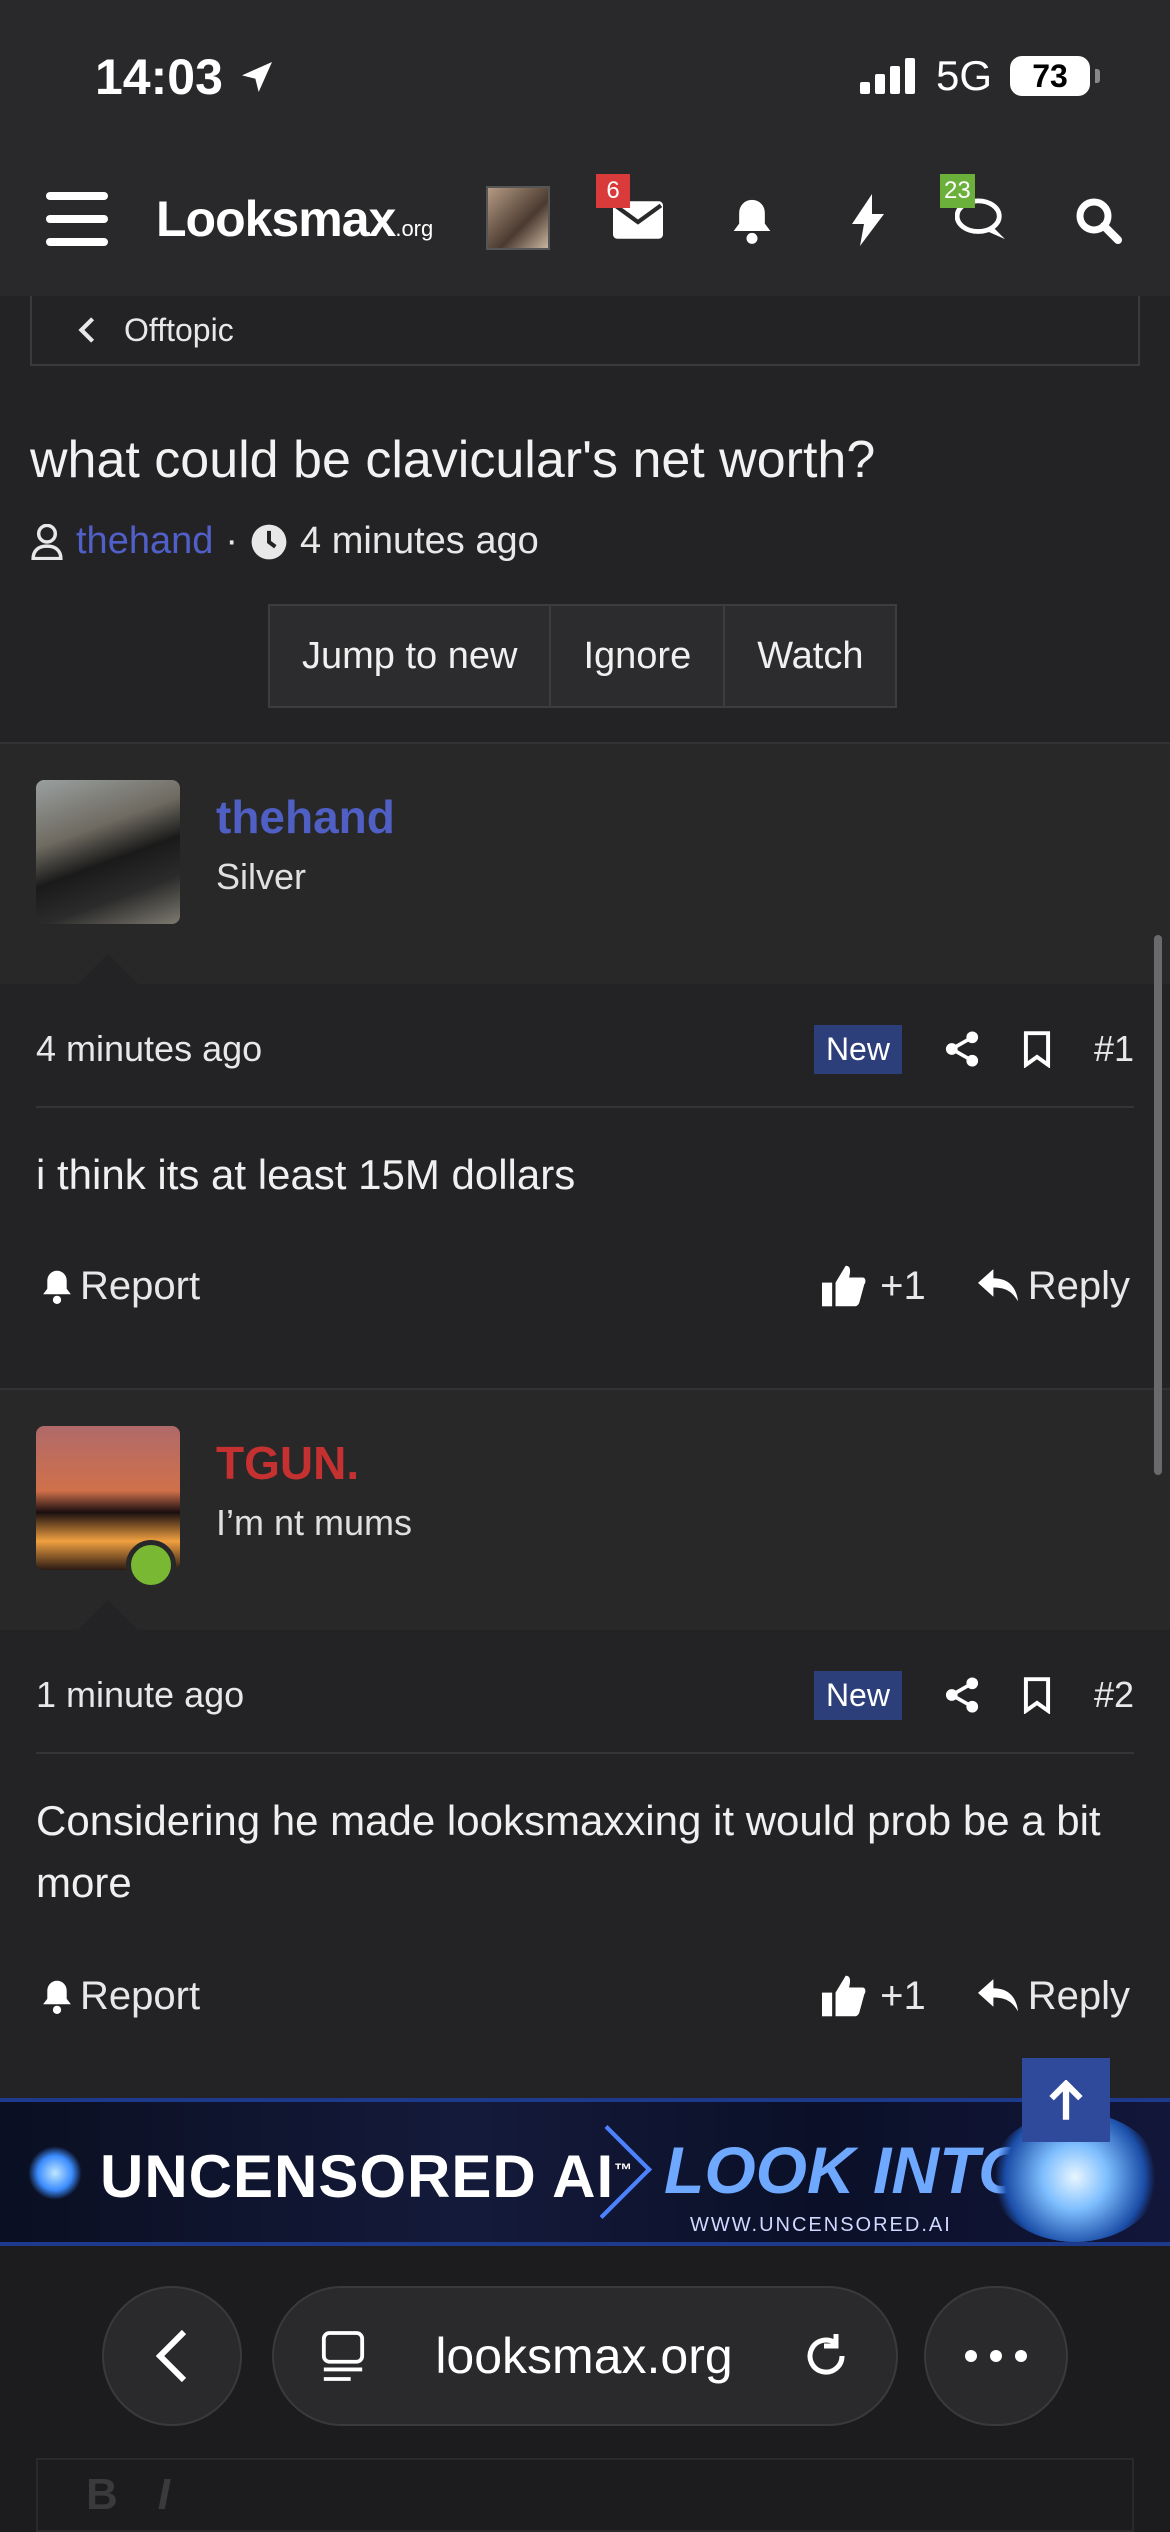 This screenshot has width=1170, height=2532. What do you see at coordinates (305, 817) in the screenshot?
I see `username-link: thehand` at bounding box center [305, 817].